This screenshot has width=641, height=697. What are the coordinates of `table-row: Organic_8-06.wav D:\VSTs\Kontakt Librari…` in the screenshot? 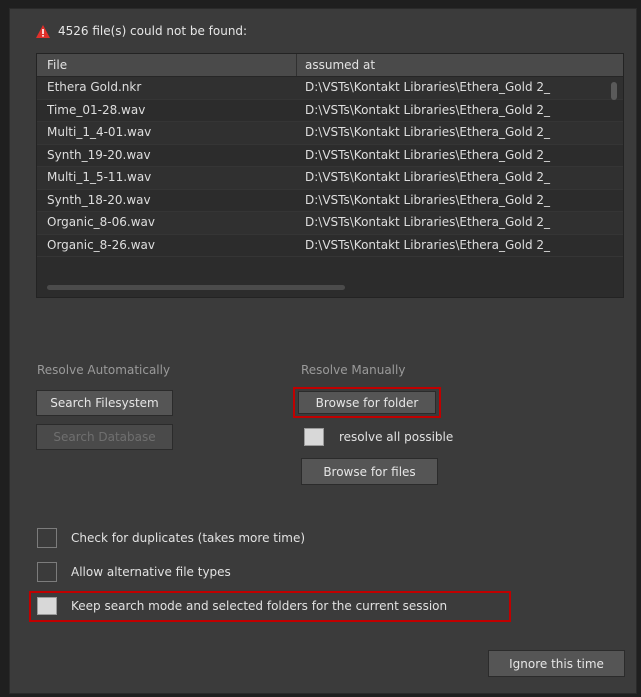 It's located at (330, 223).